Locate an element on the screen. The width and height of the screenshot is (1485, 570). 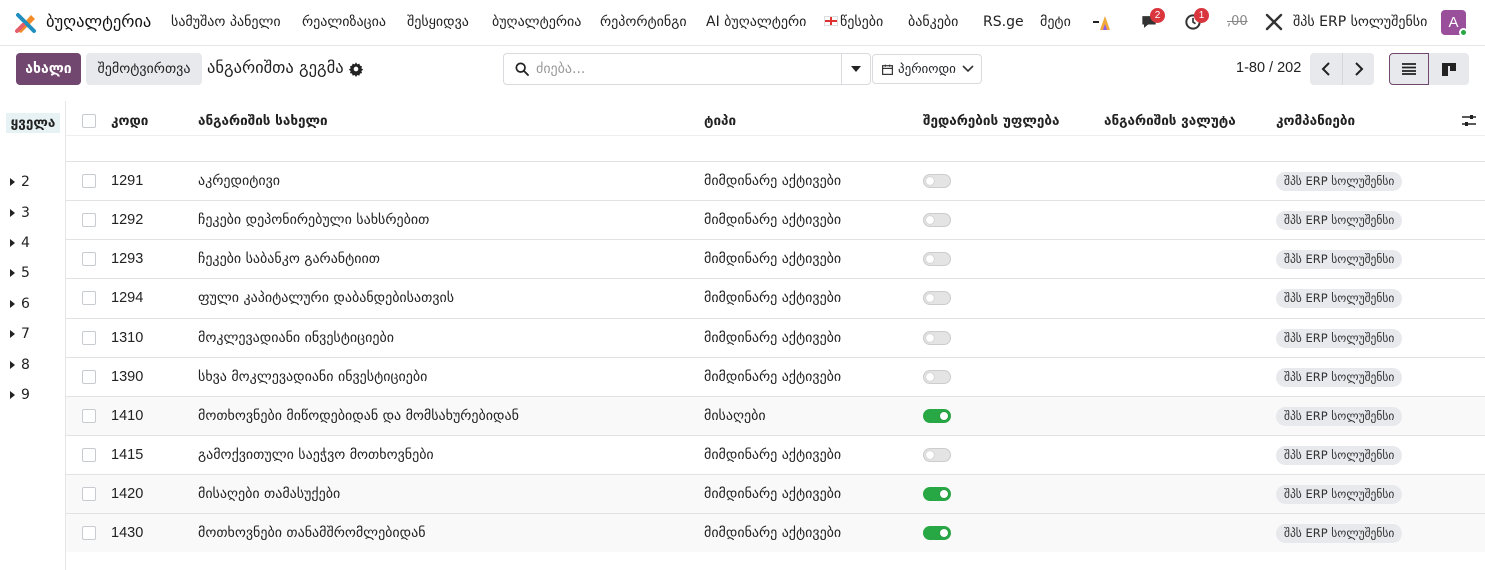
sidebar-group-4: 4 is located at coordinates (20, 243).